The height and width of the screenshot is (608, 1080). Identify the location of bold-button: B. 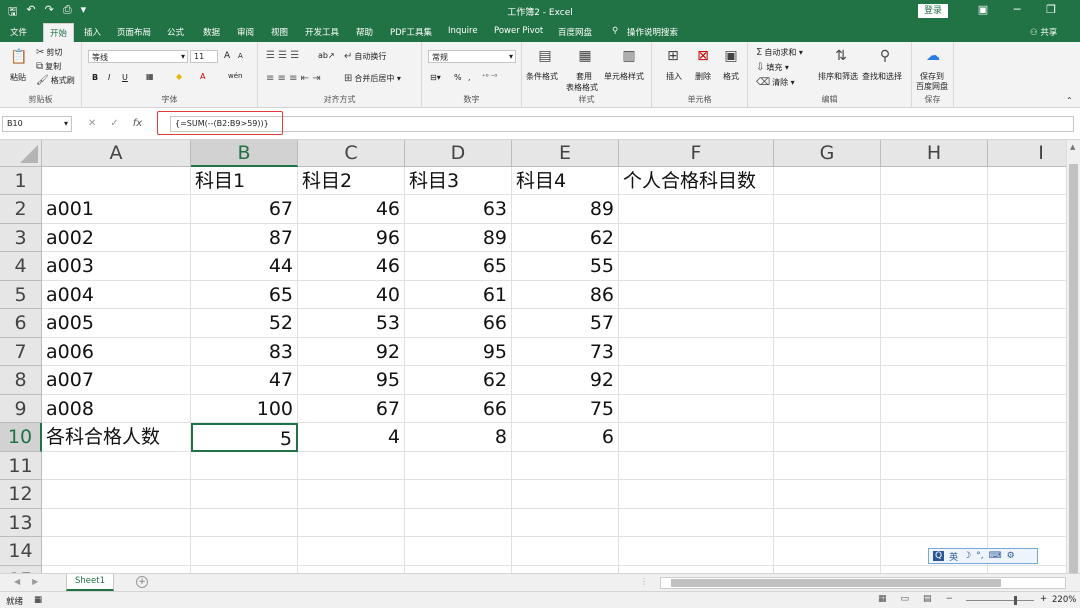
(95, 77).